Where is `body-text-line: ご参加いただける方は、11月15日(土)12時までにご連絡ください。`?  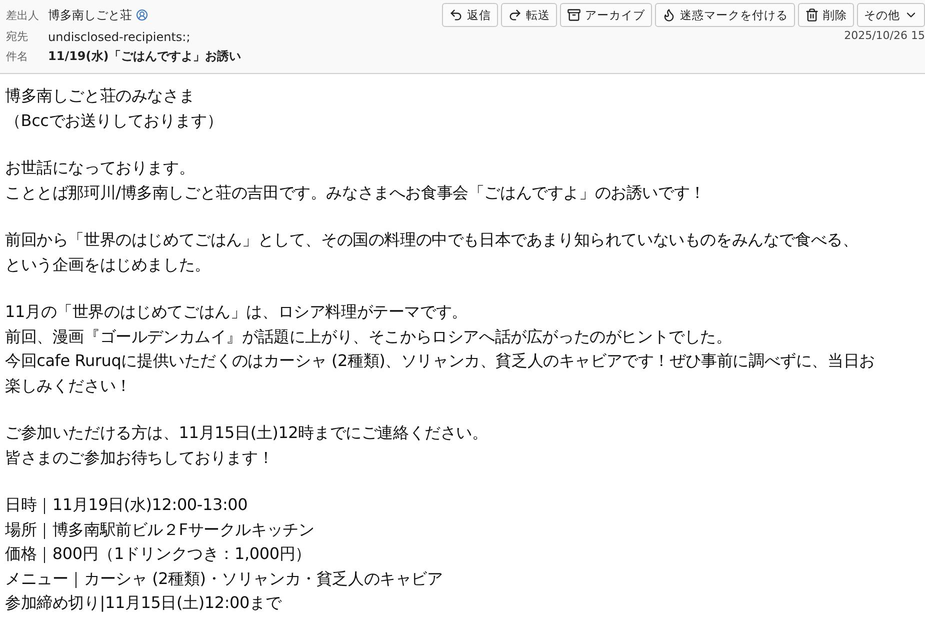
body-text-line: ご参加いただける方は、11月15日(土)12時までにご連絡ください。 is located at coordinates (247, 433).